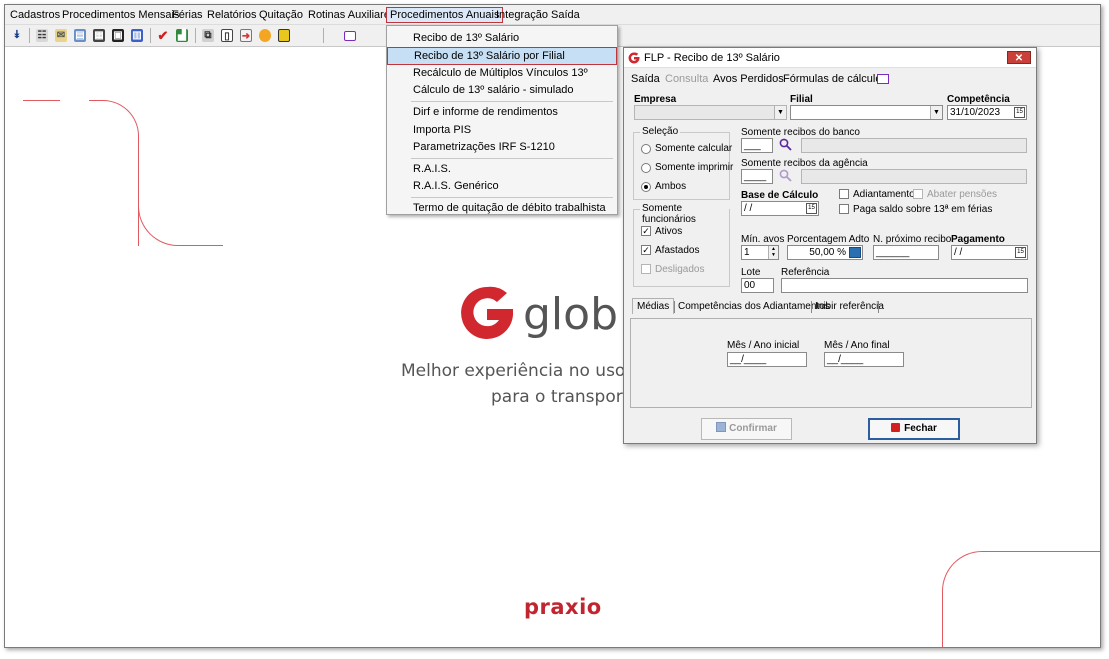 The width and height of the screenshot is (1109, 659). I want to click on calculator-icon: ▦, so click(99, 35).